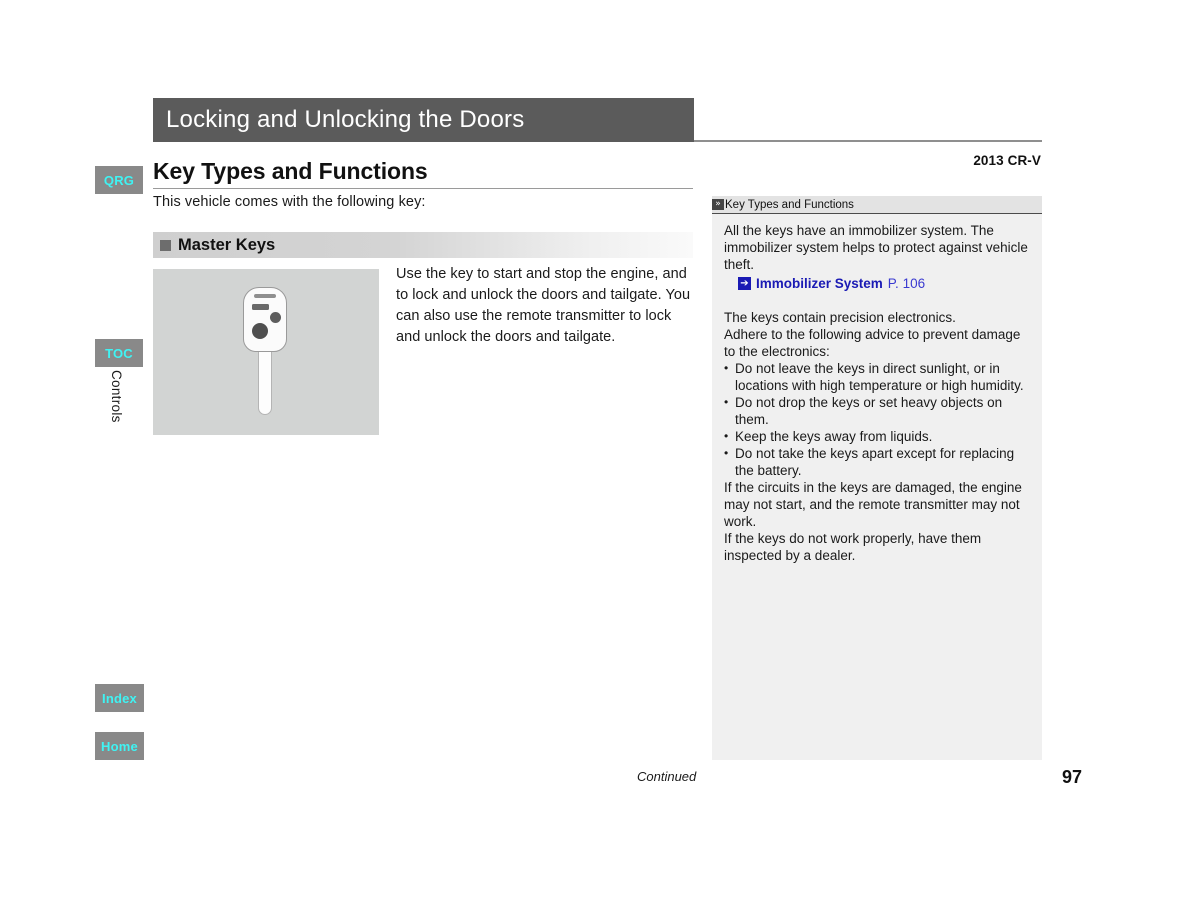  I want to click on cross-reference-title: Immobilizer System, so click(819, 283).